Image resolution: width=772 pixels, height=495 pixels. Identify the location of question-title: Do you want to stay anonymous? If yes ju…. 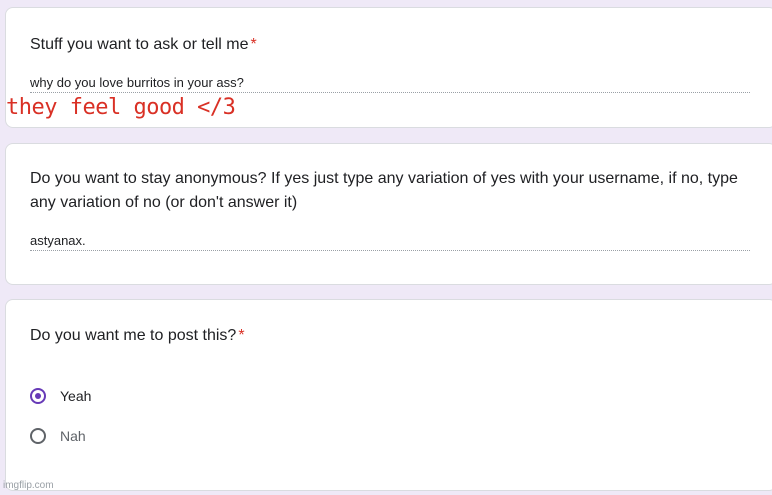
(384, 191).